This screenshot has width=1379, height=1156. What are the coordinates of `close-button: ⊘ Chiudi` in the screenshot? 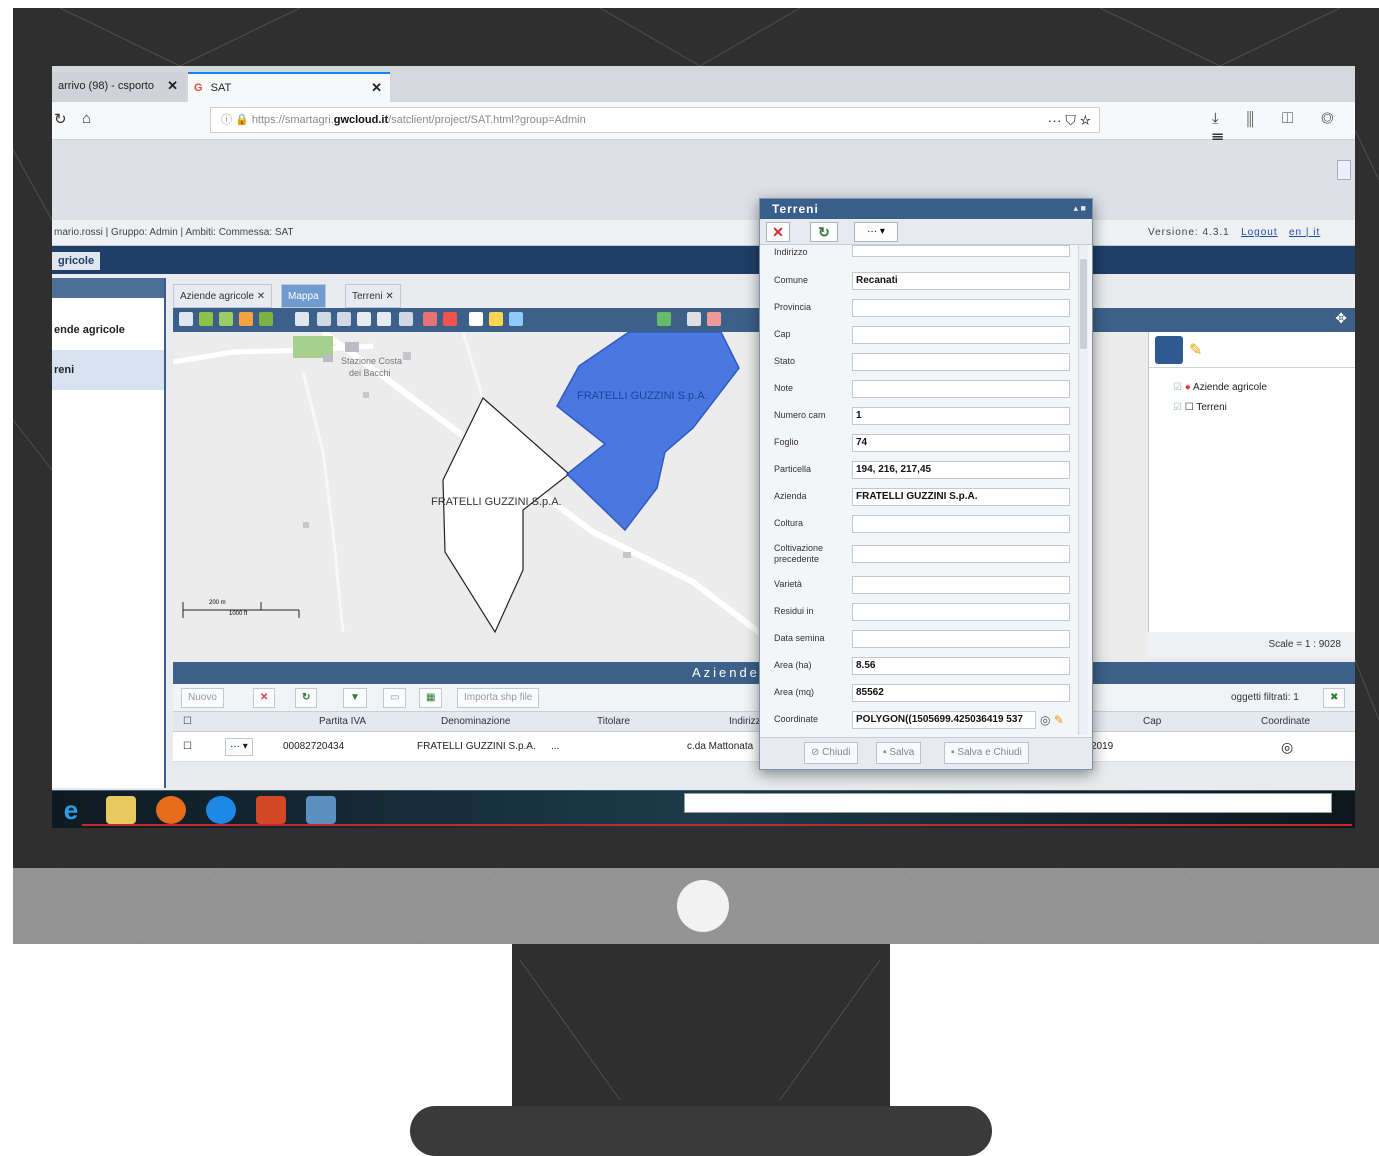 It's located at (831, 753).